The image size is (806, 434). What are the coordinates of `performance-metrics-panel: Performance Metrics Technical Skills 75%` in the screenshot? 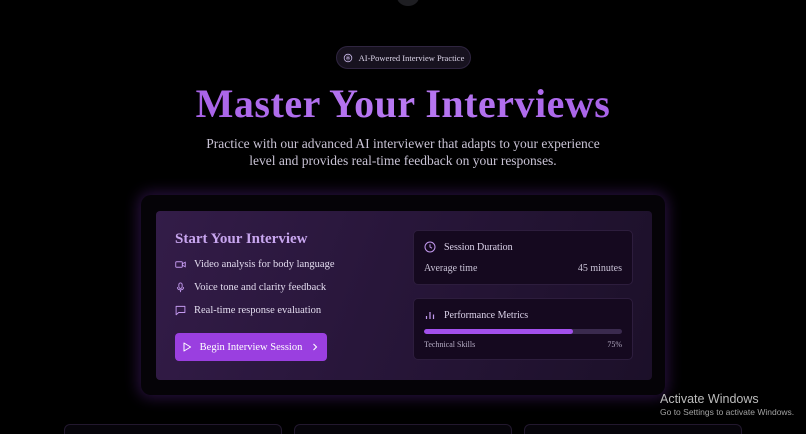 It's located at (523, 329).